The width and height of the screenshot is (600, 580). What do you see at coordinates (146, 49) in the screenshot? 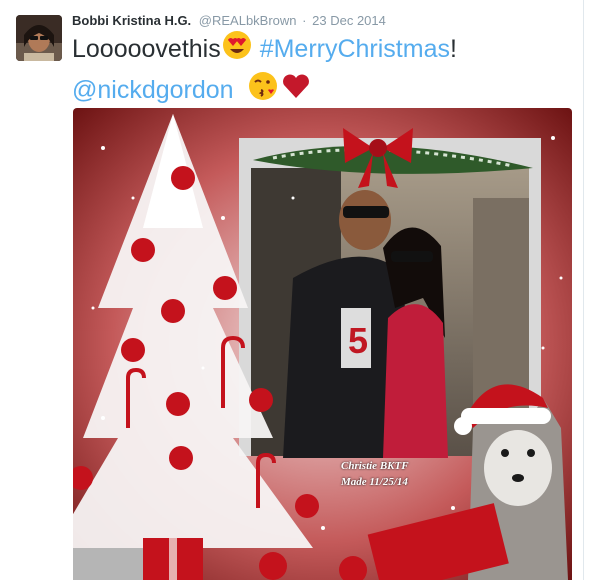
I see `tweet-text-body: Looooovethis` at bounding box center [146, 49].